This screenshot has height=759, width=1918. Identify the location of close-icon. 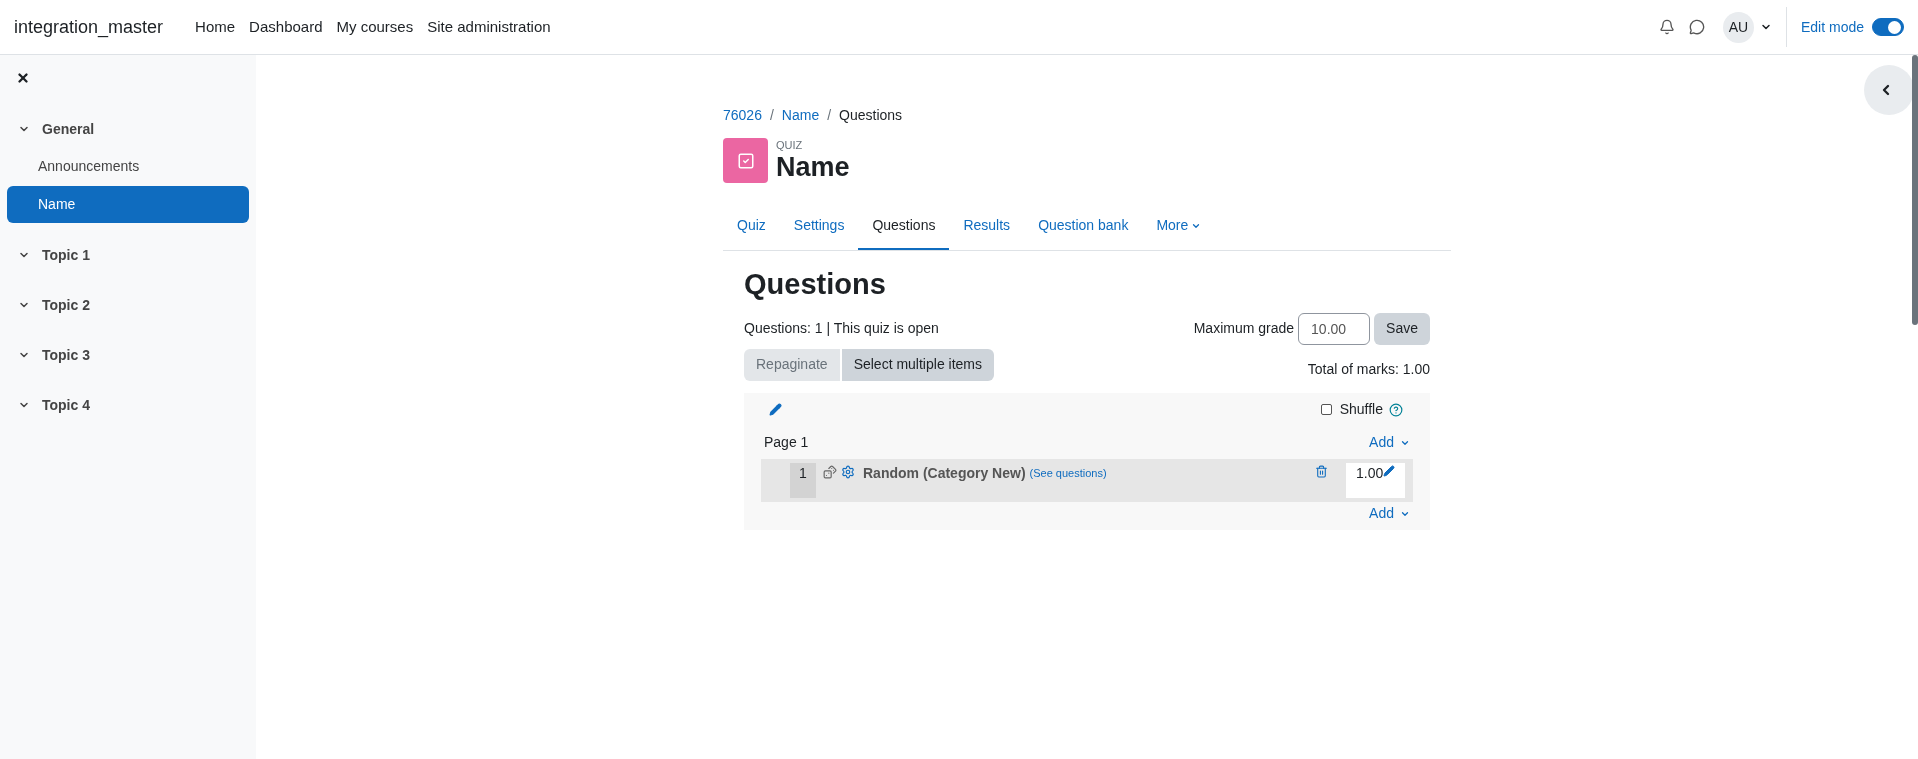
(23, 78).